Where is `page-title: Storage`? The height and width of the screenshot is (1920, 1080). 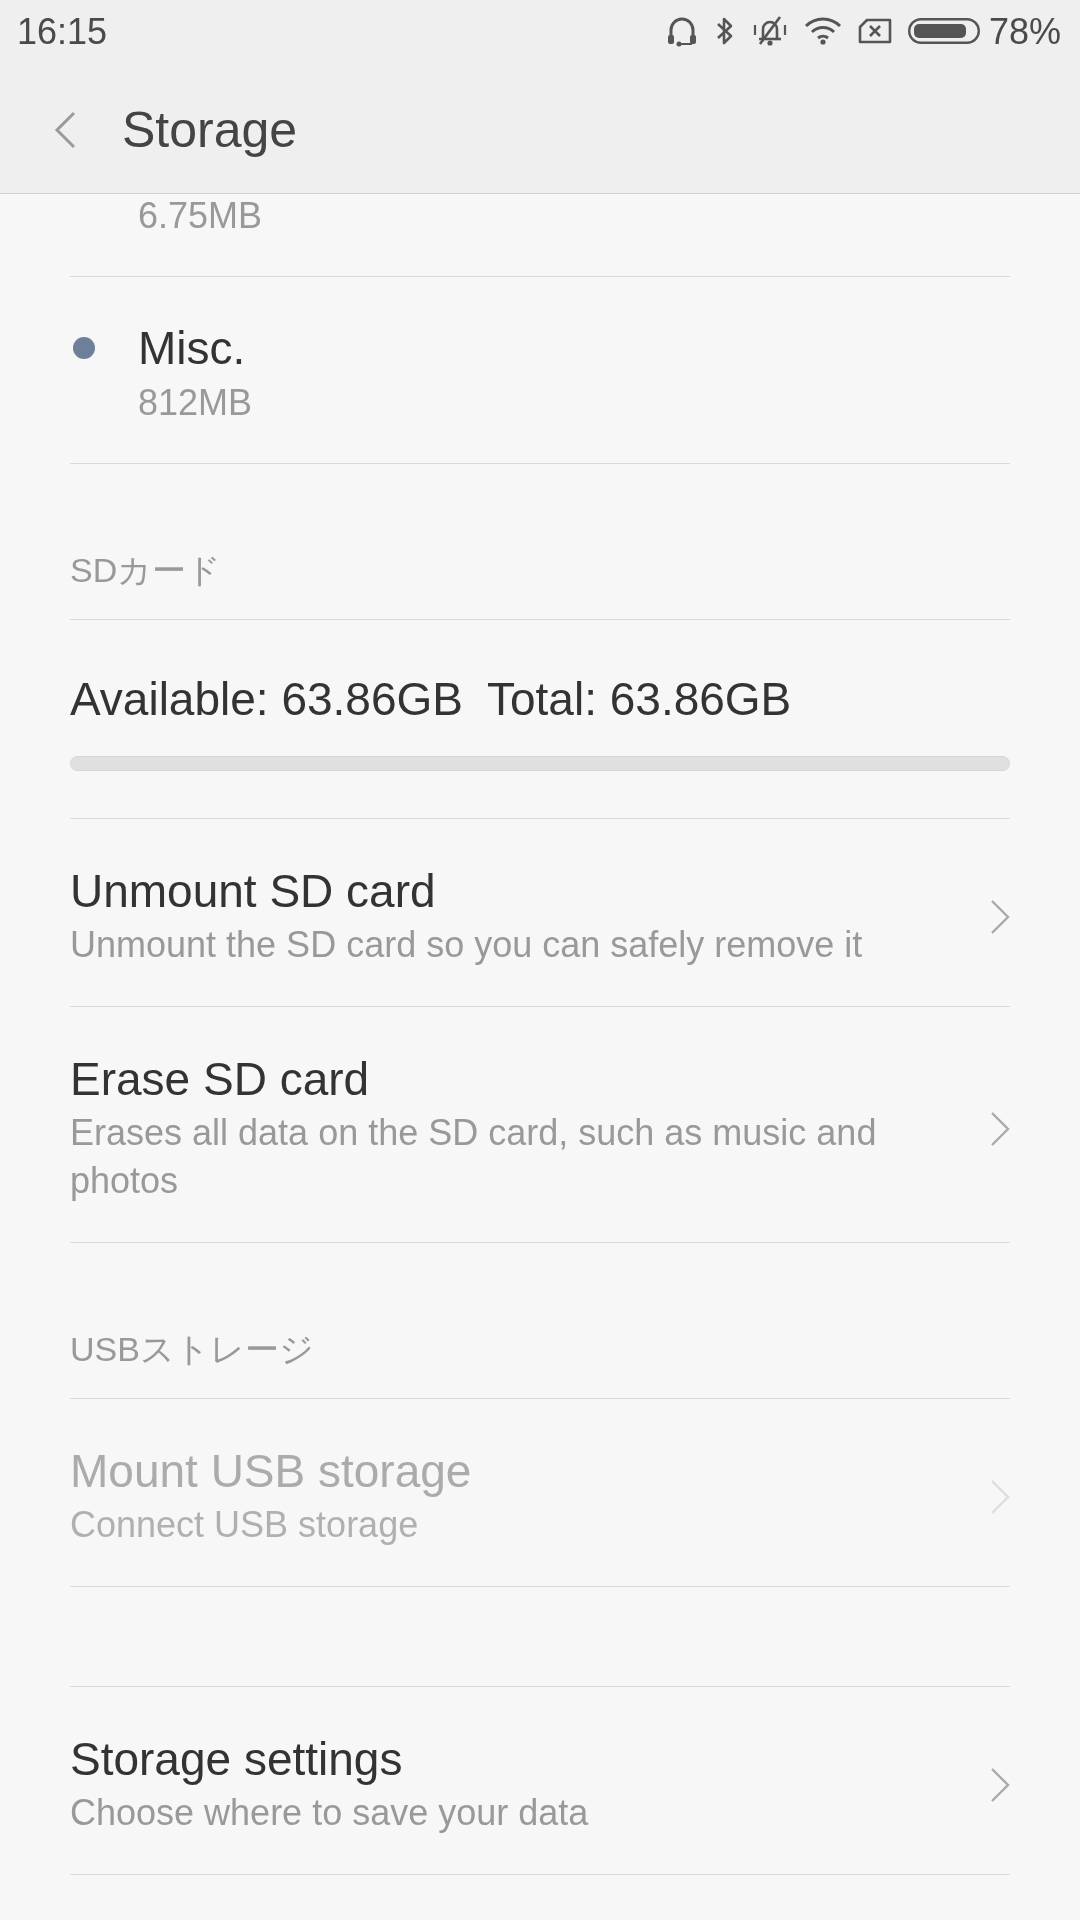 page-title: Storage is located at coordinates (210, 130).